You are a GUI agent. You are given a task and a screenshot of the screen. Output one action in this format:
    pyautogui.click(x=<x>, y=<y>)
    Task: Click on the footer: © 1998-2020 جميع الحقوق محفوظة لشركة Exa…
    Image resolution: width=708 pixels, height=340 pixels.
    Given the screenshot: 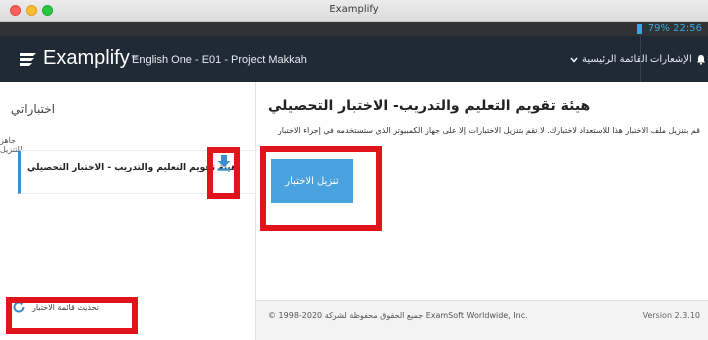 What is the action you would take?
    pyautogui.click(x=482, y=320)
    